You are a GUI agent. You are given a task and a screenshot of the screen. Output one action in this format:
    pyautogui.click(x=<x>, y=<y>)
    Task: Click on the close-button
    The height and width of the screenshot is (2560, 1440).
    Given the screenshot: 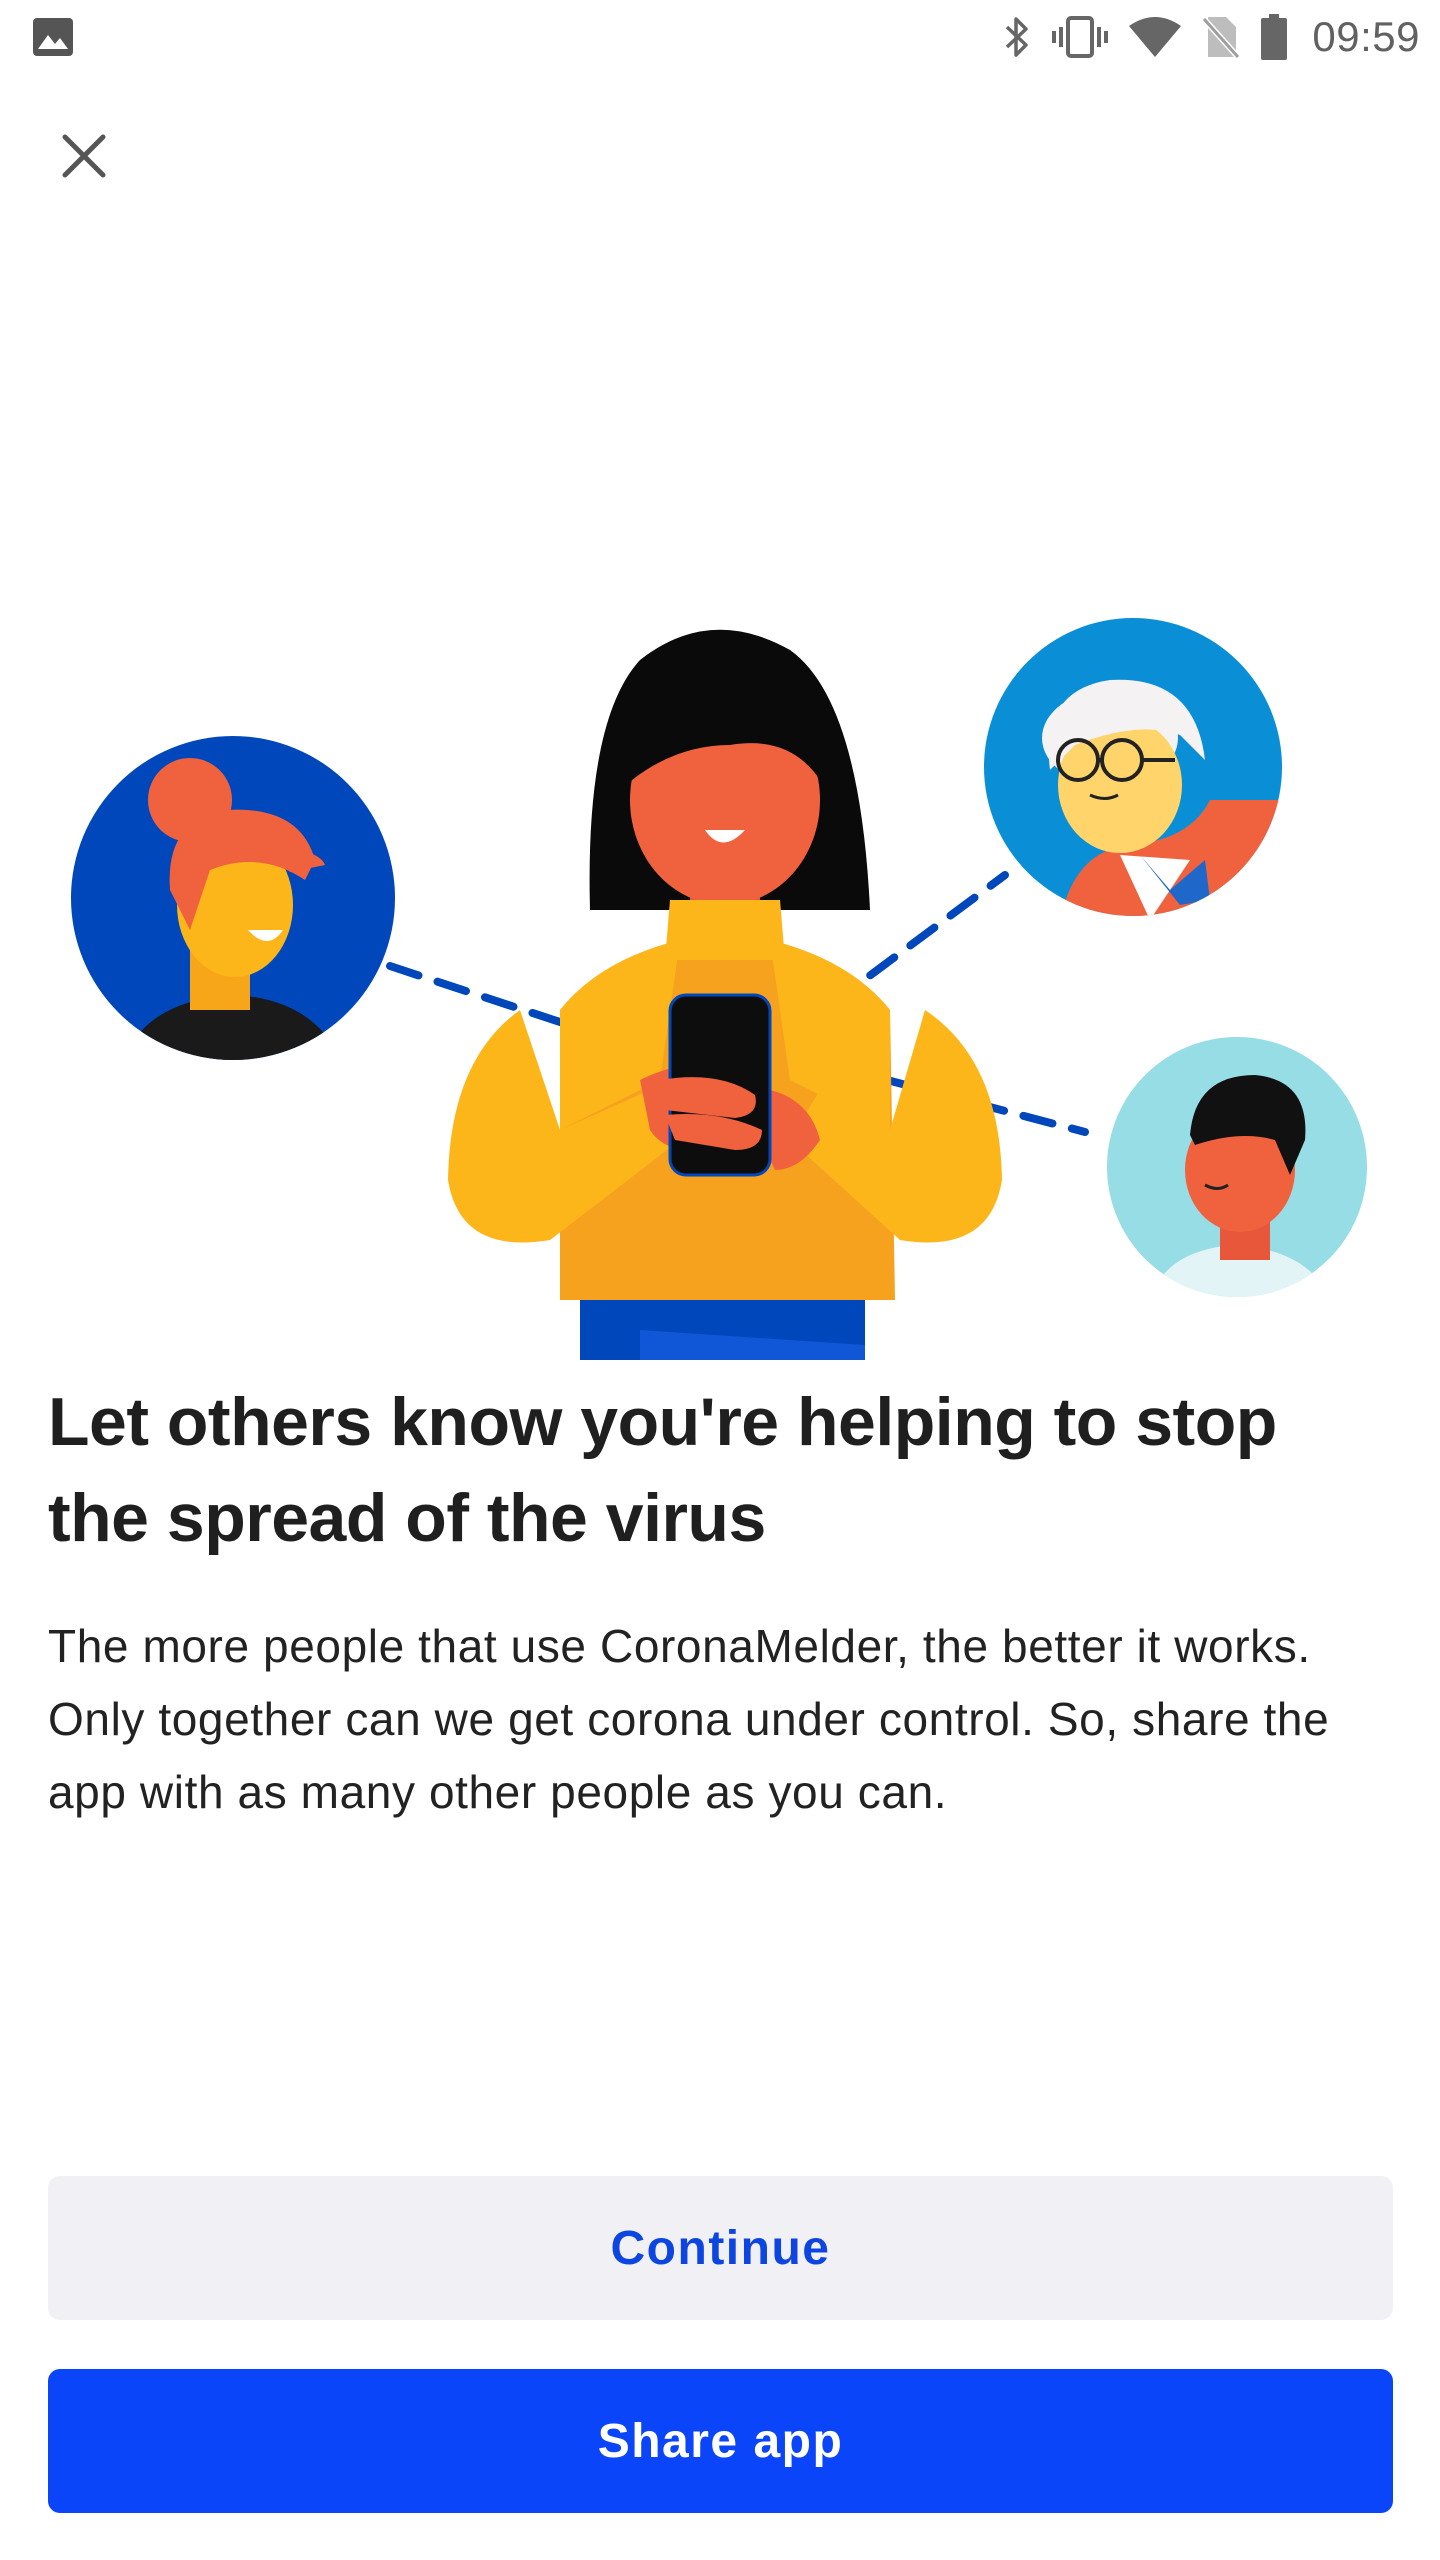 What is the action you would take?
    pyautogui.click(x=84, y=156)
    